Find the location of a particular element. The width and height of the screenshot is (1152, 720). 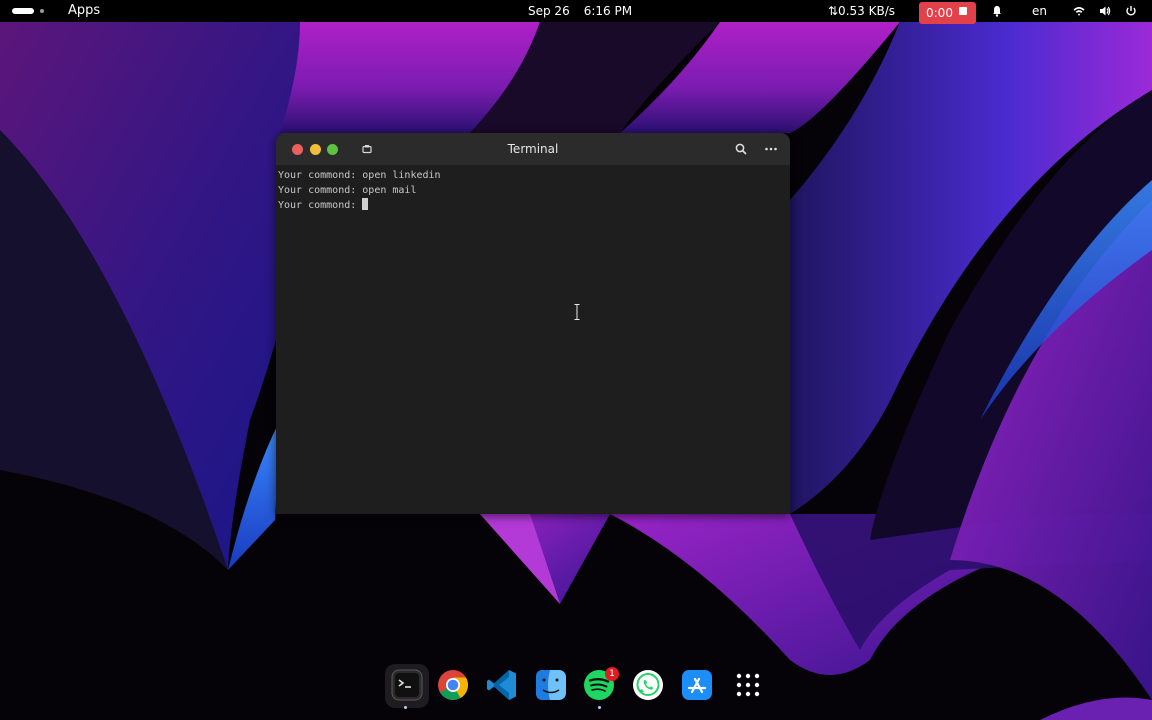

clock-button: Sep 26 6:16 PM is located at coordinates (580, 11).